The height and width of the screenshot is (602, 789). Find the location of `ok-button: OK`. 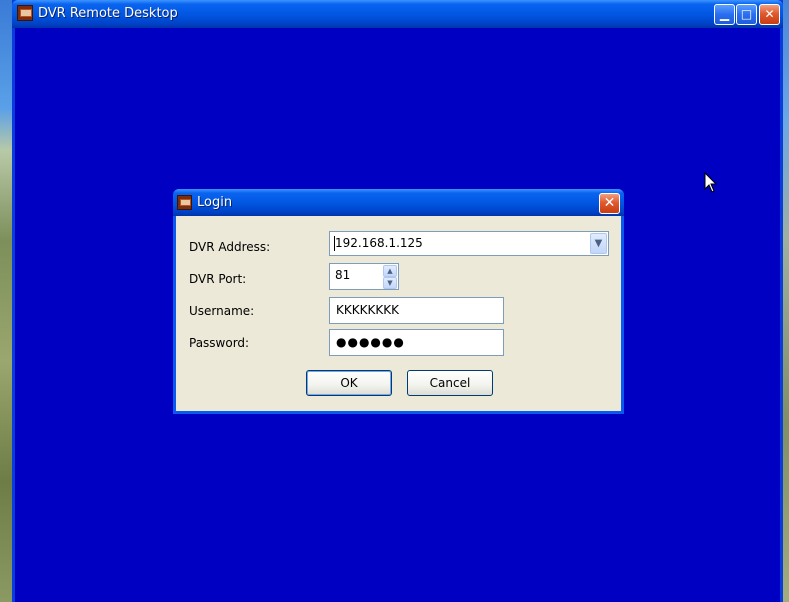

ok-button: OK is located at coordinates (349, 383).